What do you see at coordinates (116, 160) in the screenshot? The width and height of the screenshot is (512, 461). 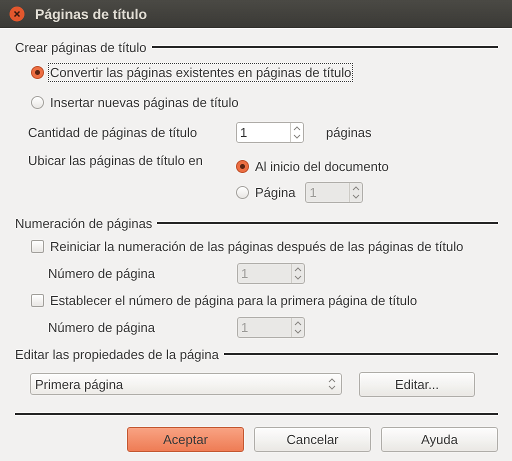 I see `field-label: Ubicar las páginas de título en` at bounding box center [116, 160].